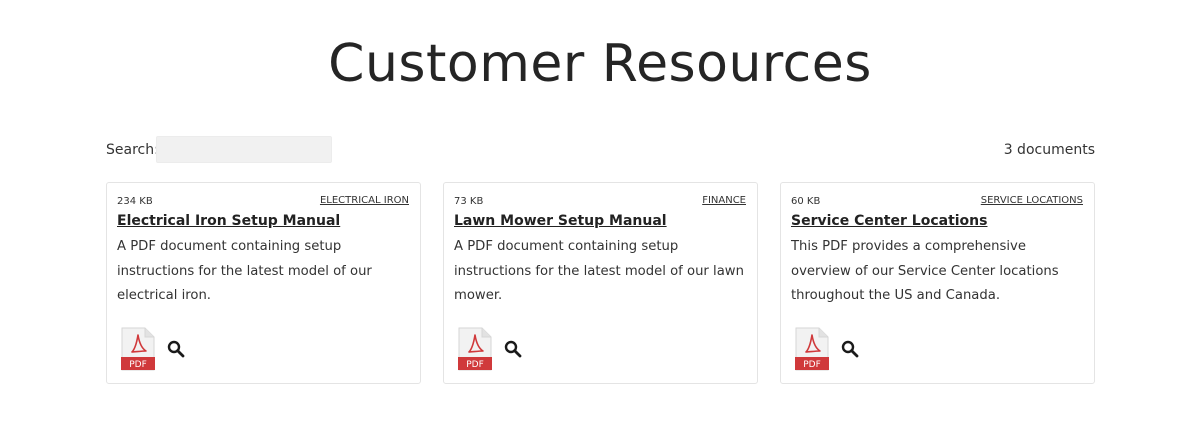 This screenshot has width=1200, height=428. I want to click on document-title-link: Service Center Locations, so click(889, 221).